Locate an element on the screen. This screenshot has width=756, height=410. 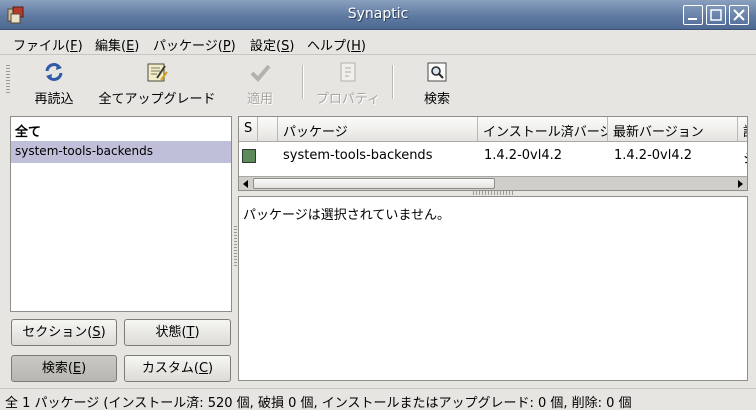
apply-button: 適用 is located at coordinates (260, 83).